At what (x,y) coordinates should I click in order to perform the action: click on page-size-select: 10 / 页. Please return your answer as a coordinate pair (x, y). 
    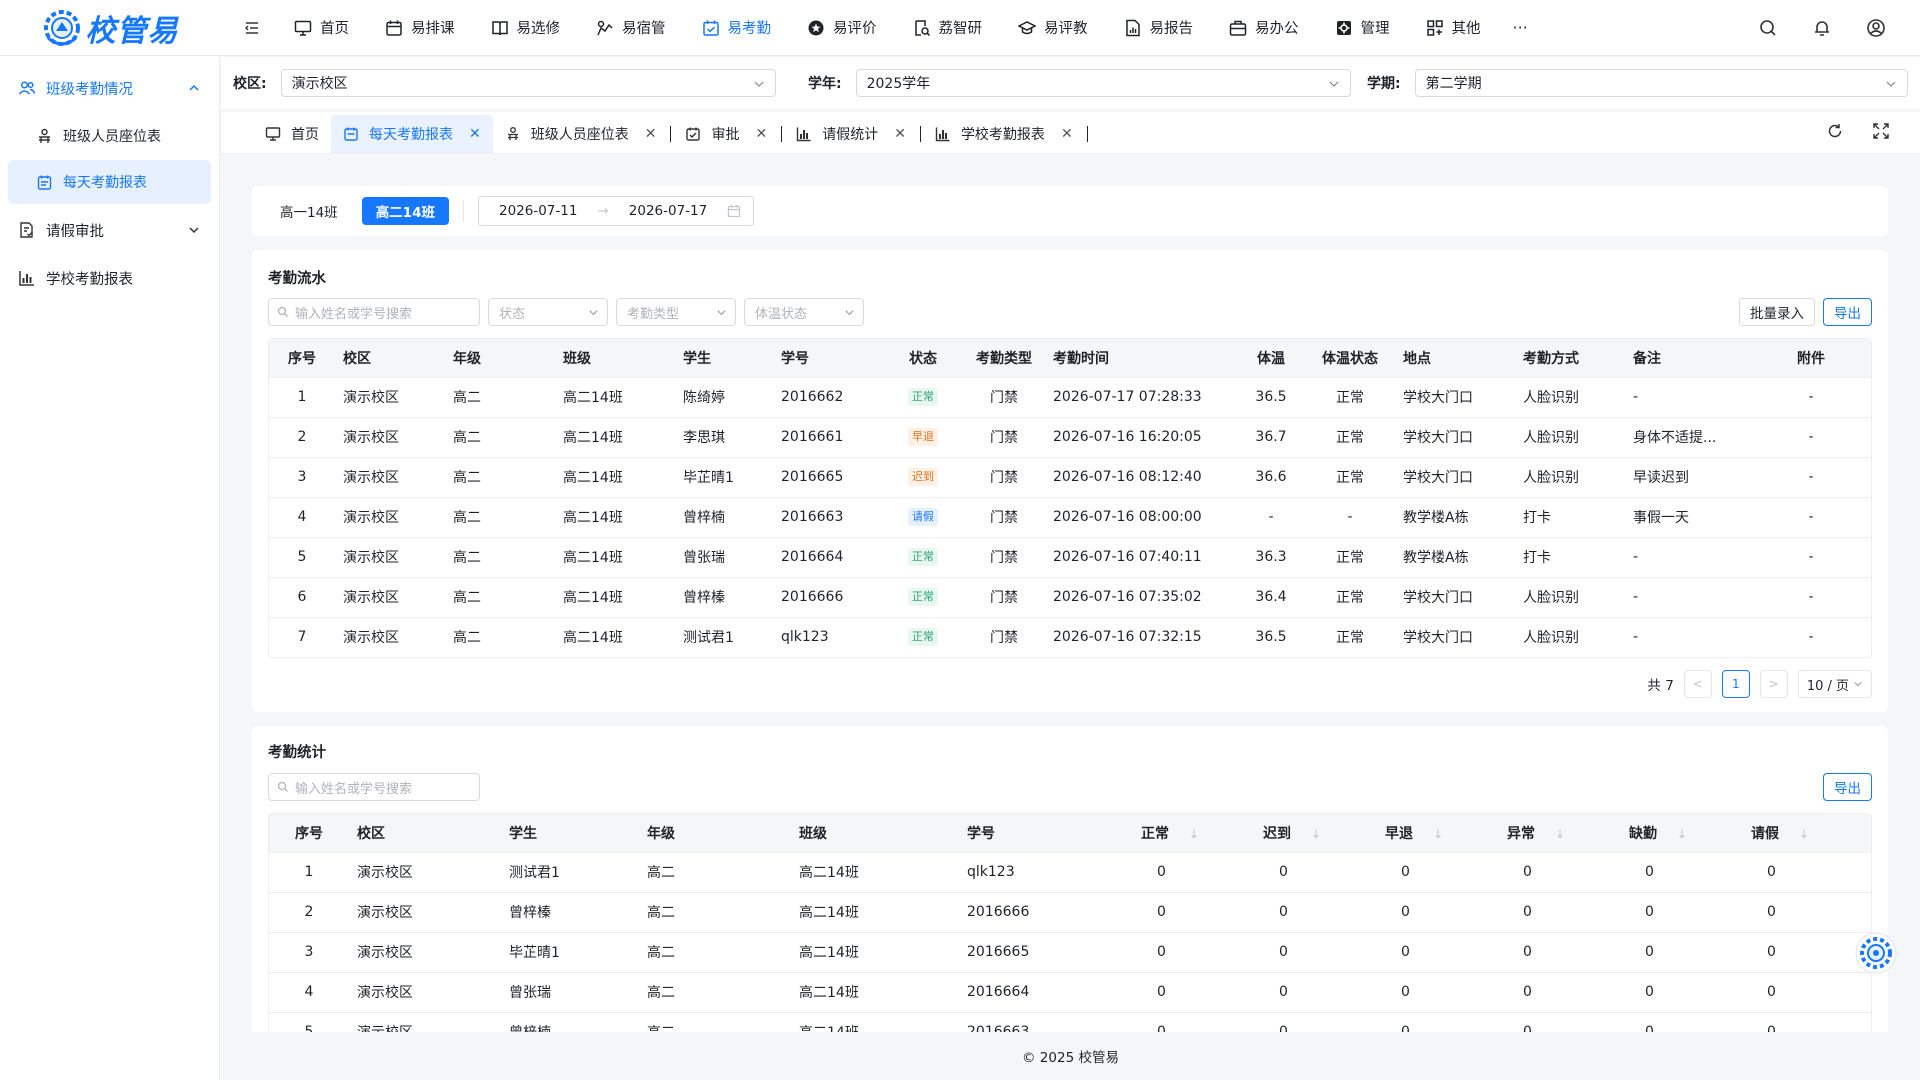
    Looking at the image, I should click on (1834, 684).